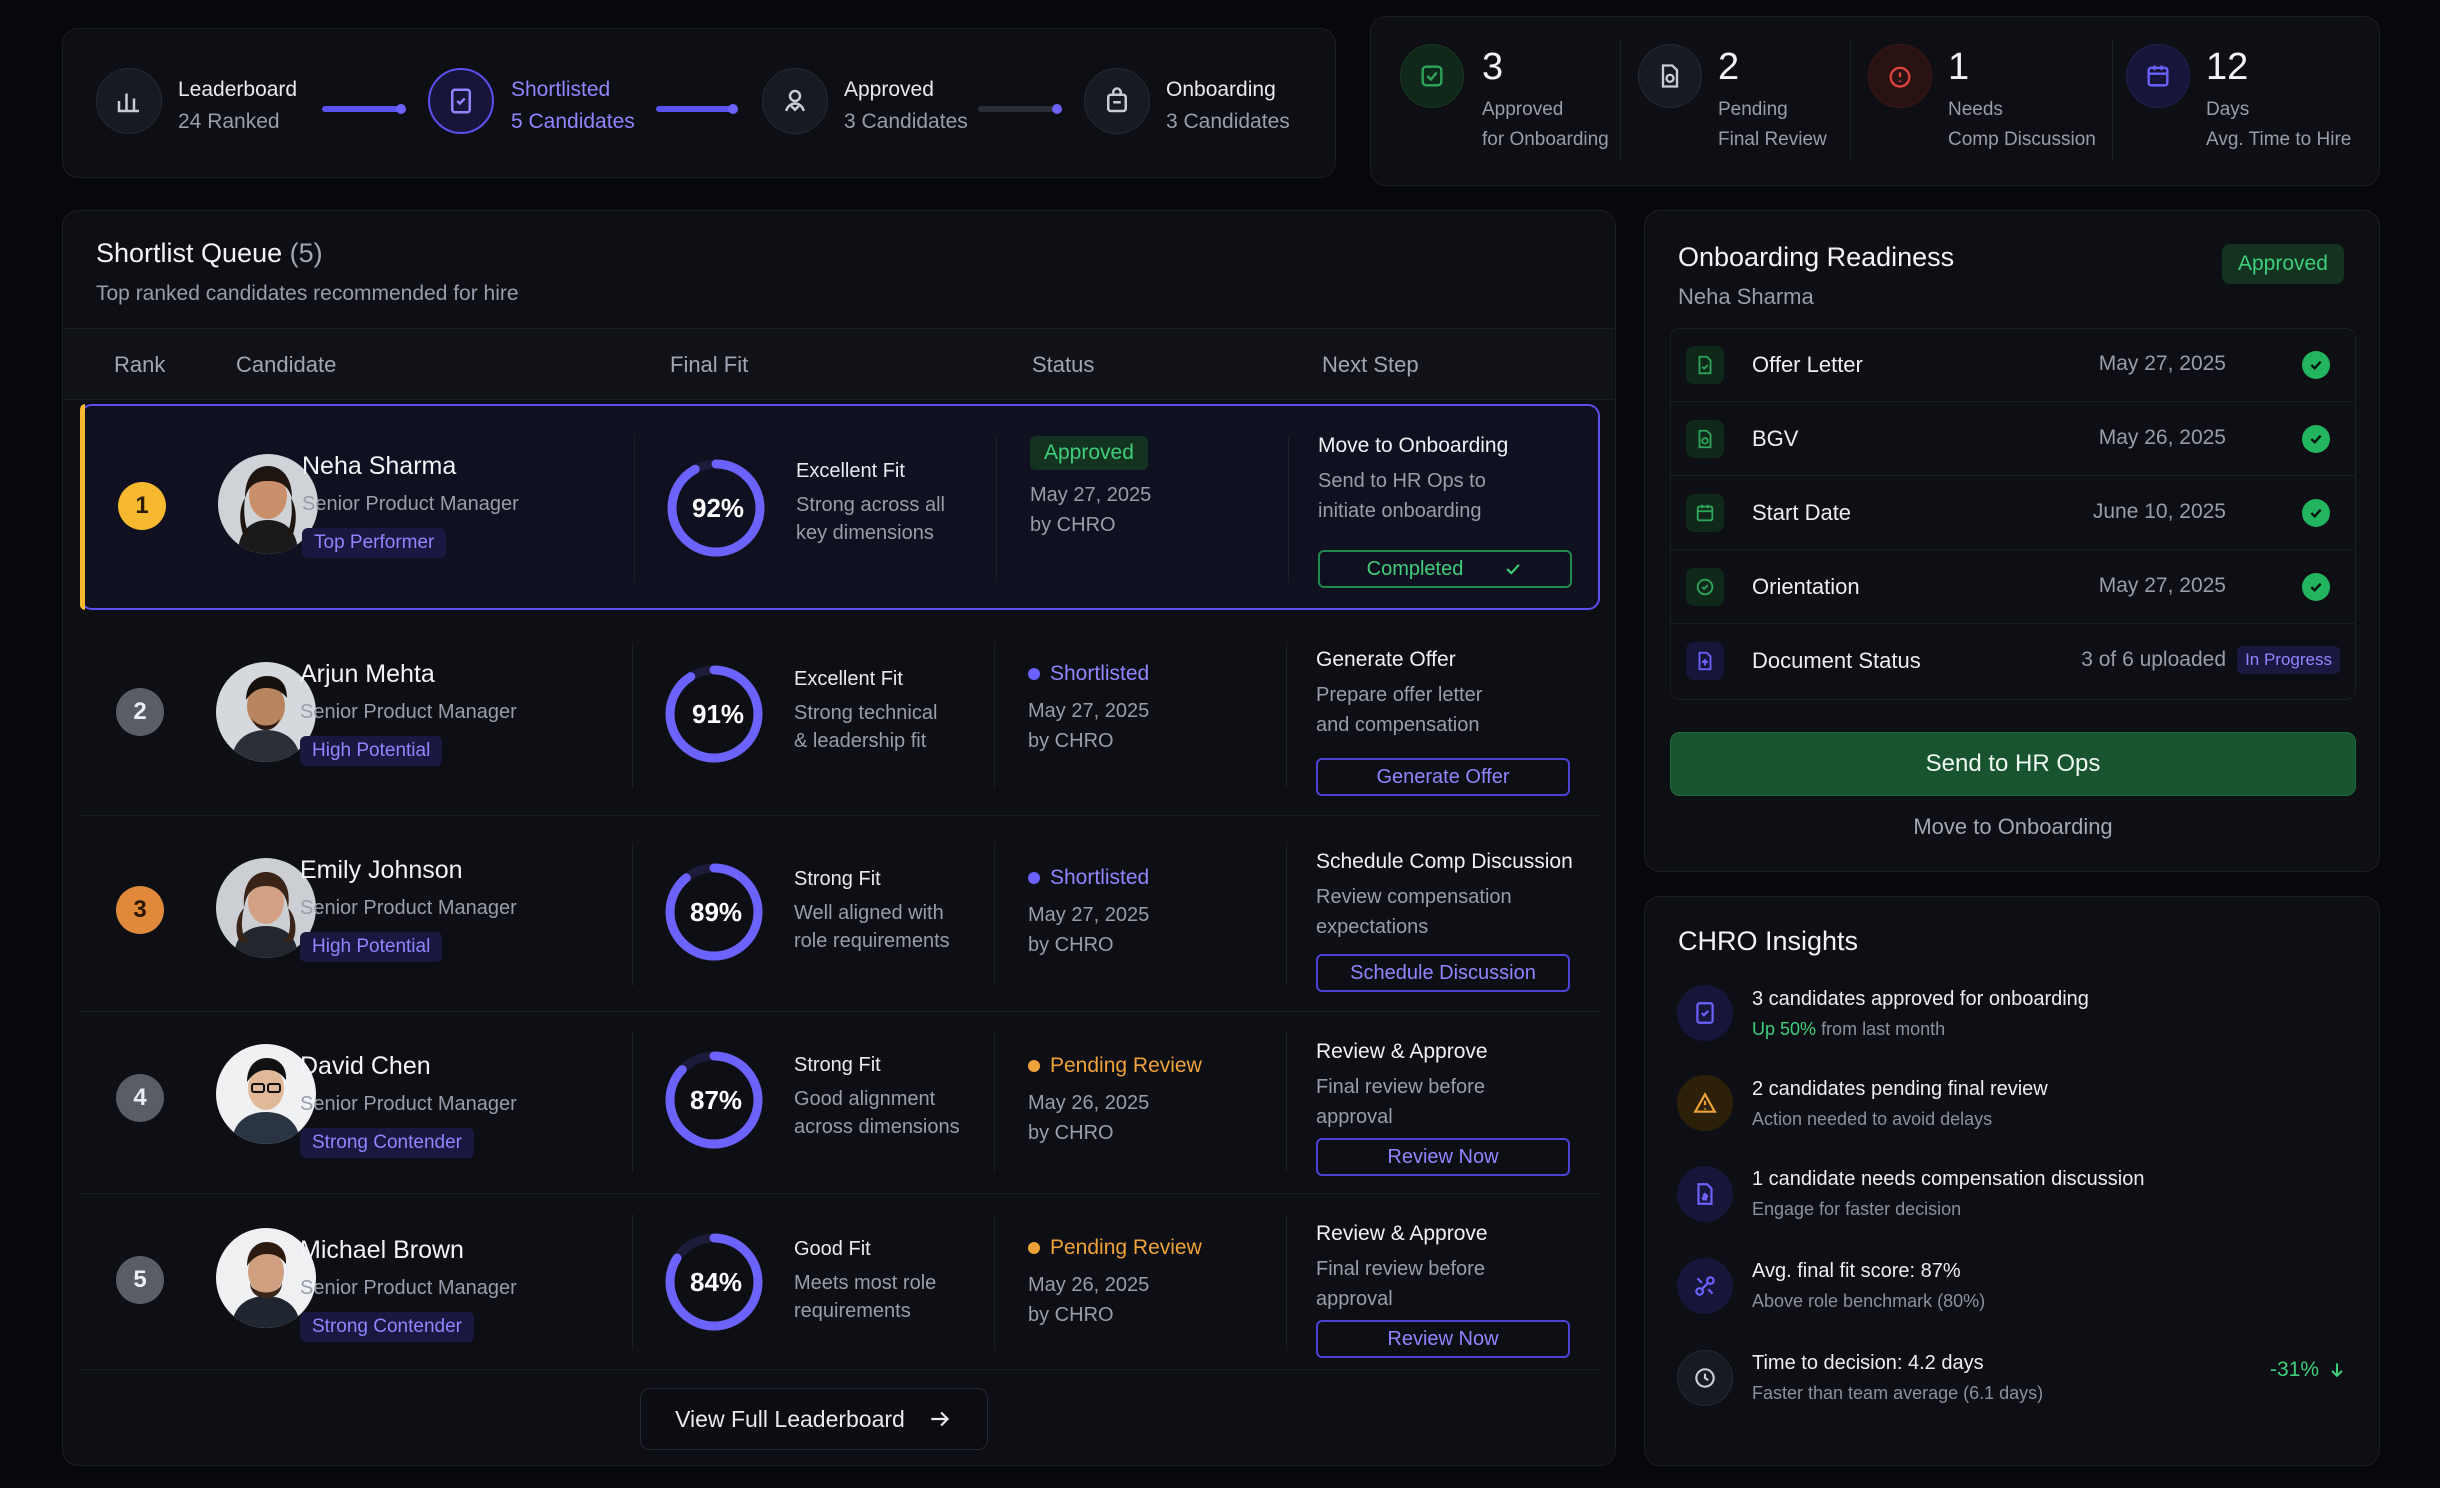 This screenshot has width=2440, height=1488. What do you see at coordinates (410, 466) in the screenshot?
I see `candidate-name: Neha Sharma` at bounding box center [410, 466].